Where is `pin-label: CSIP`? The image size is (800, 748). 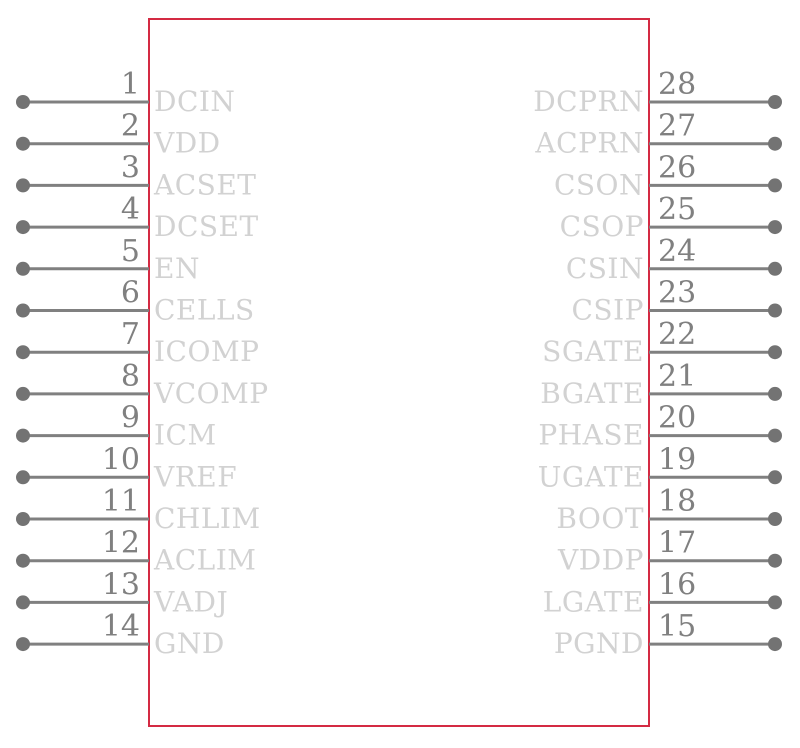
pin-label: CSIP is located at coordinates (607, 310).